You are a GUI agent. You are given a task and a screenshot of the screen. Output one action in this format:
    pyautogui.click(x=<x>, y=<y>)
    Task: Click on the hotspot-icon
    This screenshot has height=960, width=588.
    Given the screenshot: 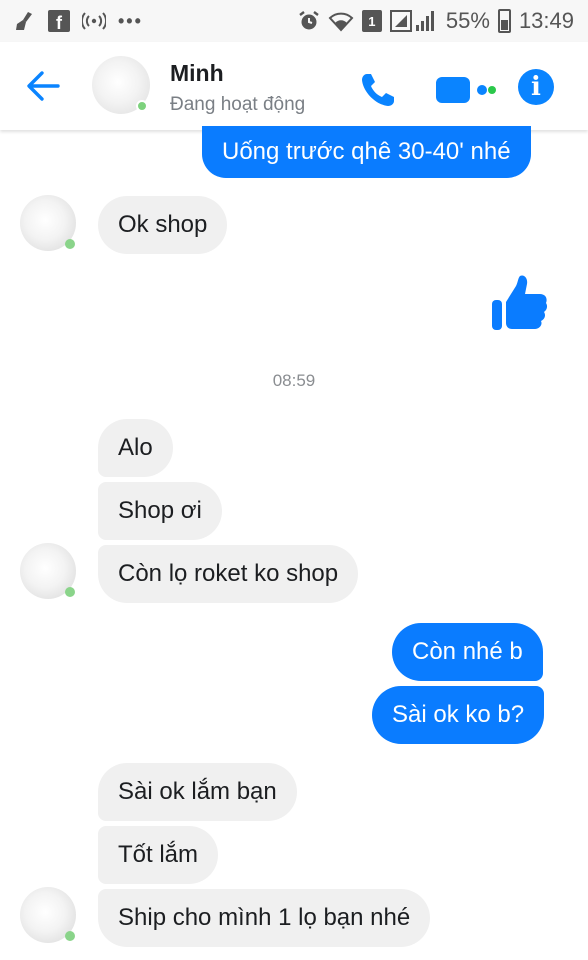 What is the action you would take?
    pyautogui.click(x=94, y=21)
    